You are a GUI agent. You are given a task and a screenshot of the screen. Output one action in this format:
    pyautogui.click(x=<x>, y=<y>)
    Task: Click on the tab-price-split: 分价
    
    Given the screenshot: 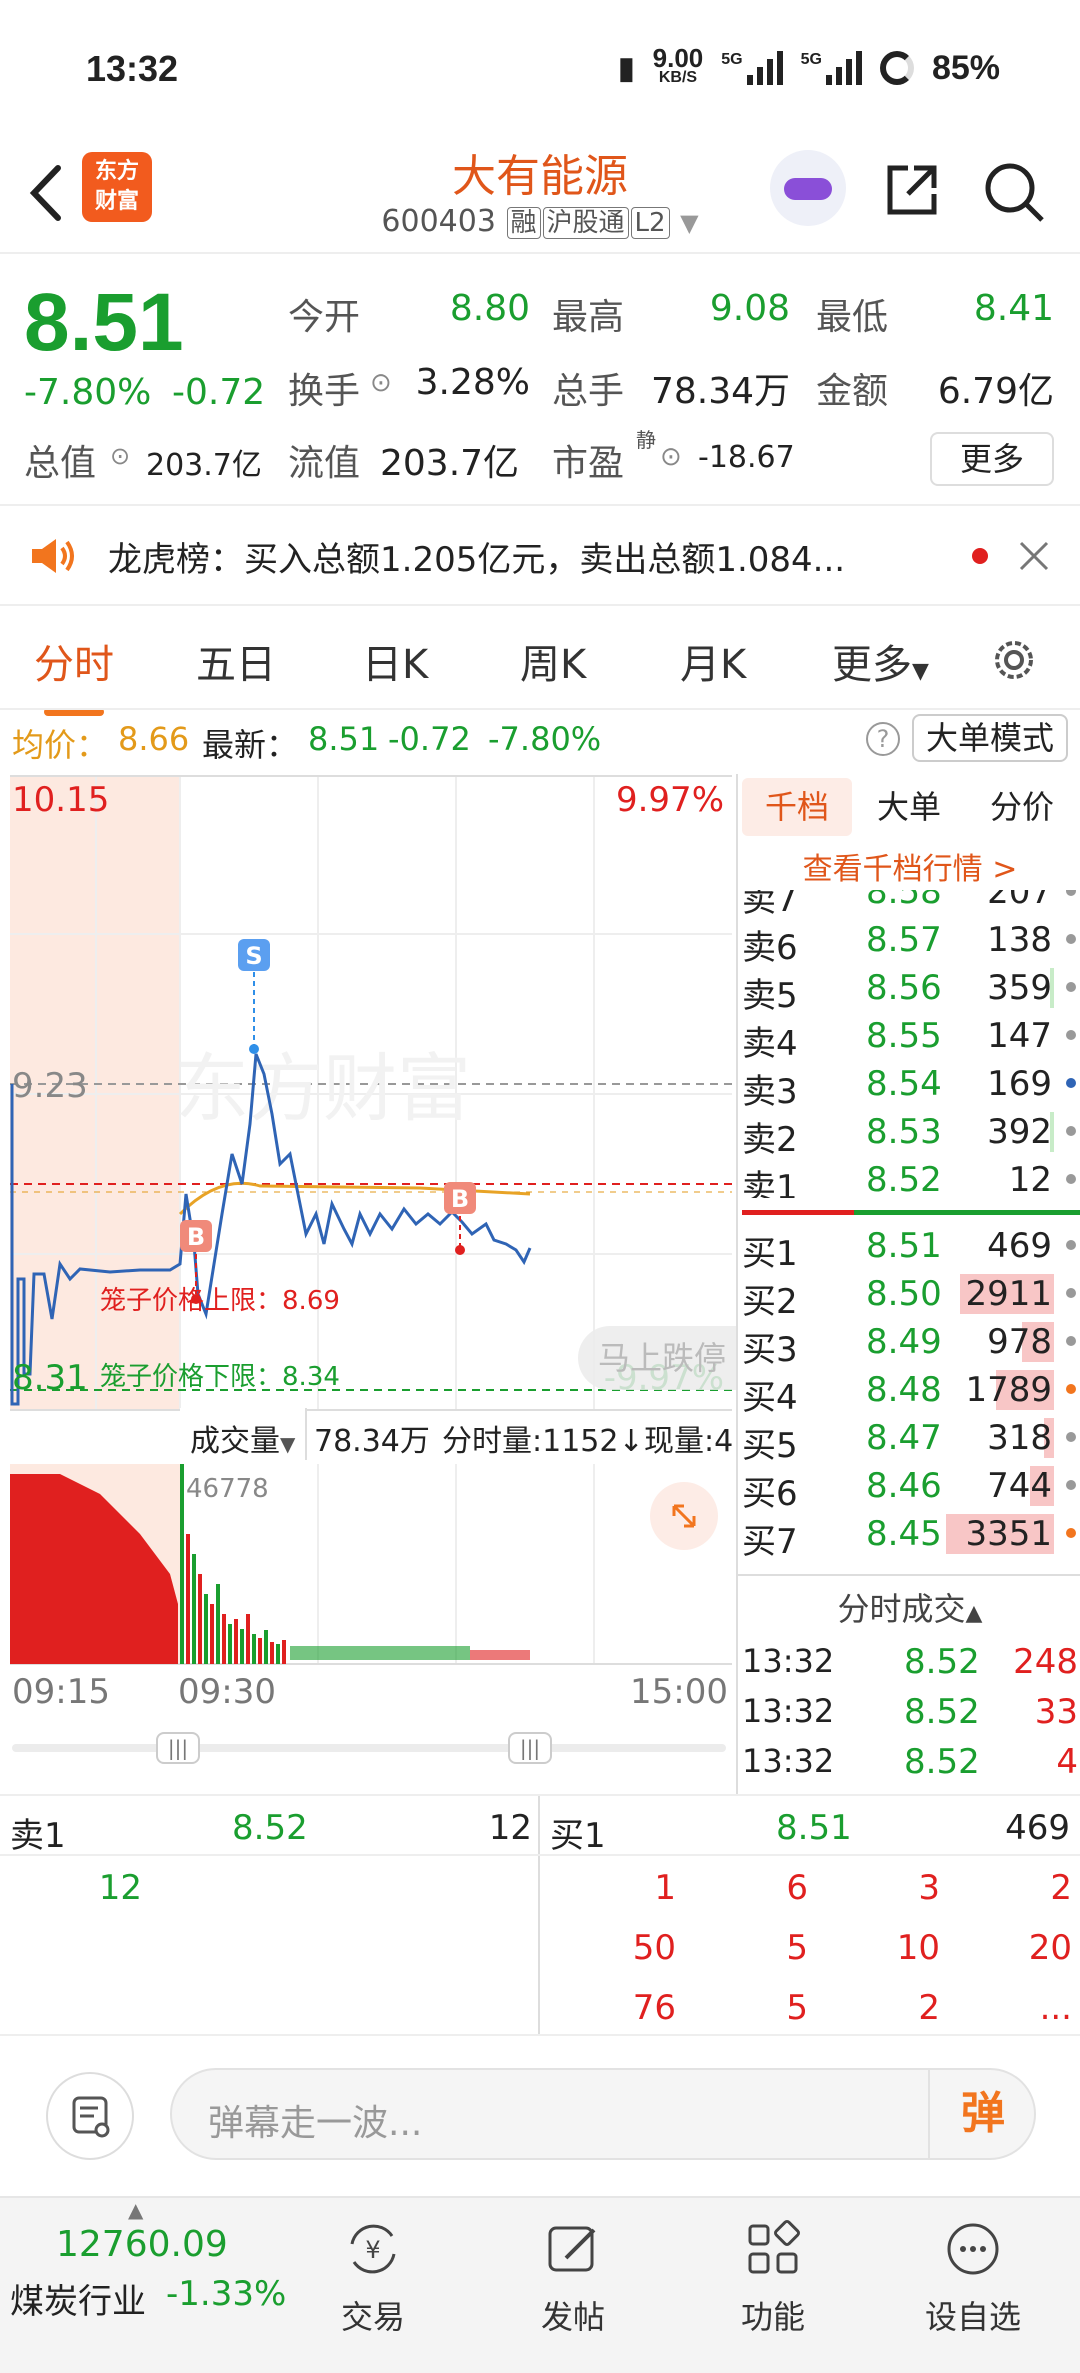 What is the action you would take?
    pyautogui.click(x=1022, y=807)
    